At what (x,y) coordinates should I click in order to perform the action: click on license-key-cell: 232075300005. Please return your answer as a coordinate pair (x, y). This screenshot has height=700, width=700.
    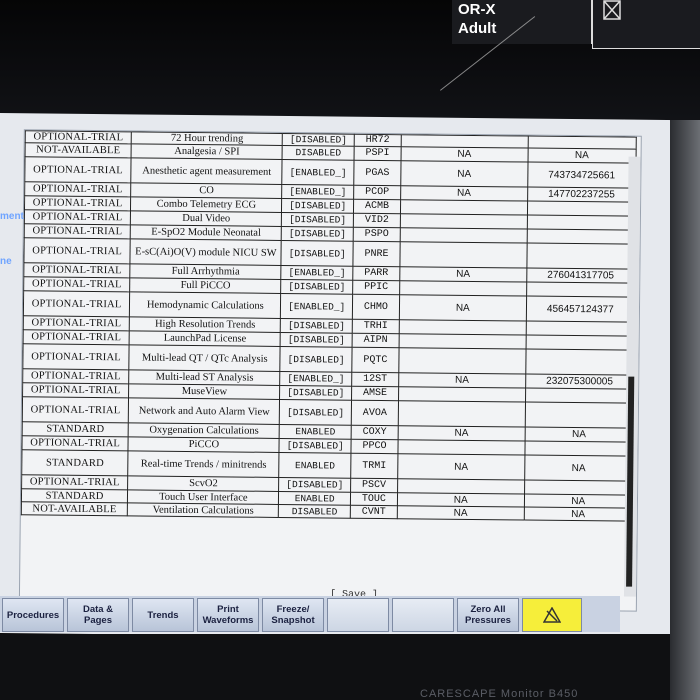
    Looking at the image, I should click on (579, 382).